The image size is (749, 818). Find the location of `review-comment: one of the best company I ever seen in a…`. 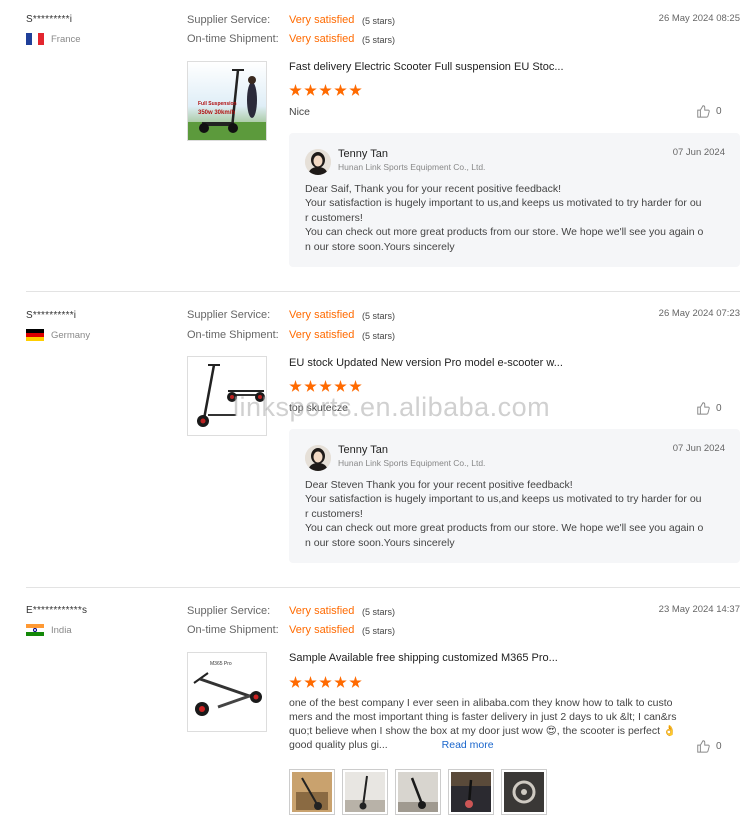

review-comment: one of the best company I ever seen in a… is located at coordinates (483, 724).